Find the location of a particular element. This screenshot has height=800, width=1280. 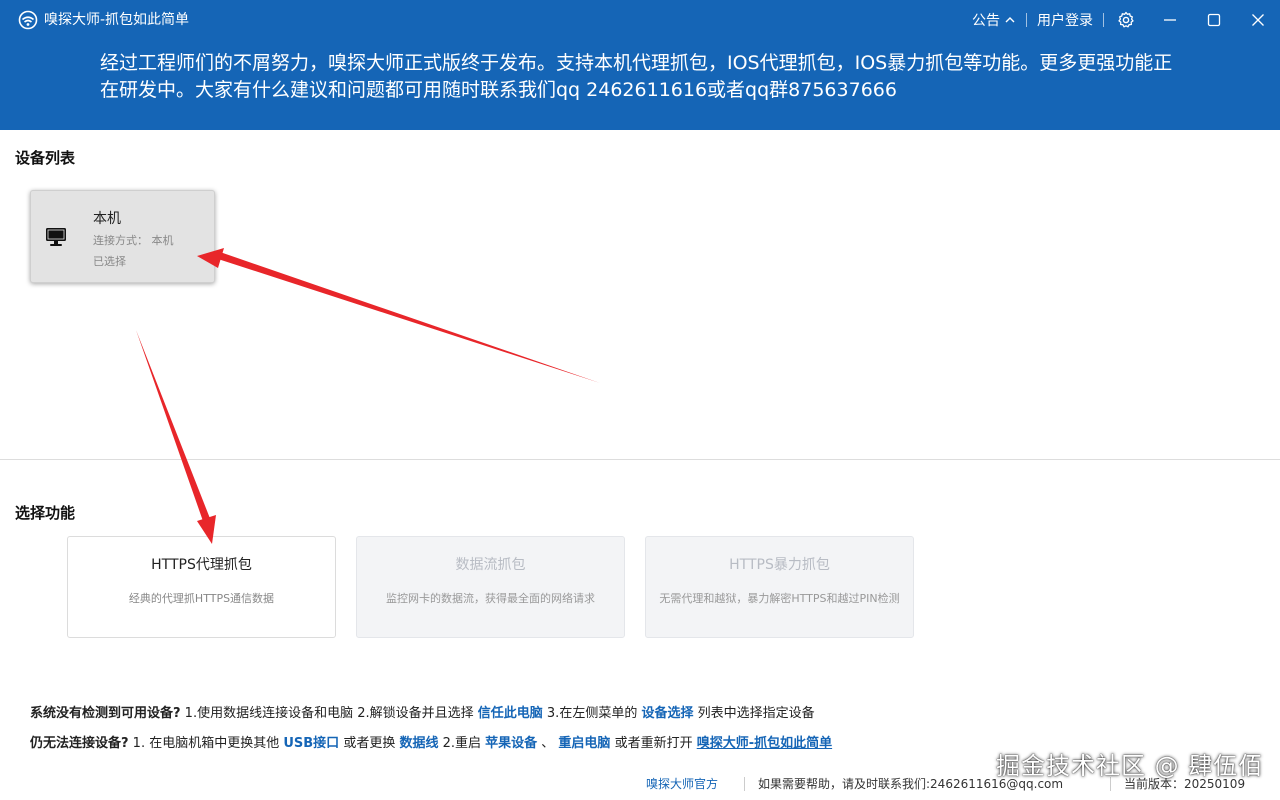

data-cable-link: 数据线 is located at coordinates (418, 743).